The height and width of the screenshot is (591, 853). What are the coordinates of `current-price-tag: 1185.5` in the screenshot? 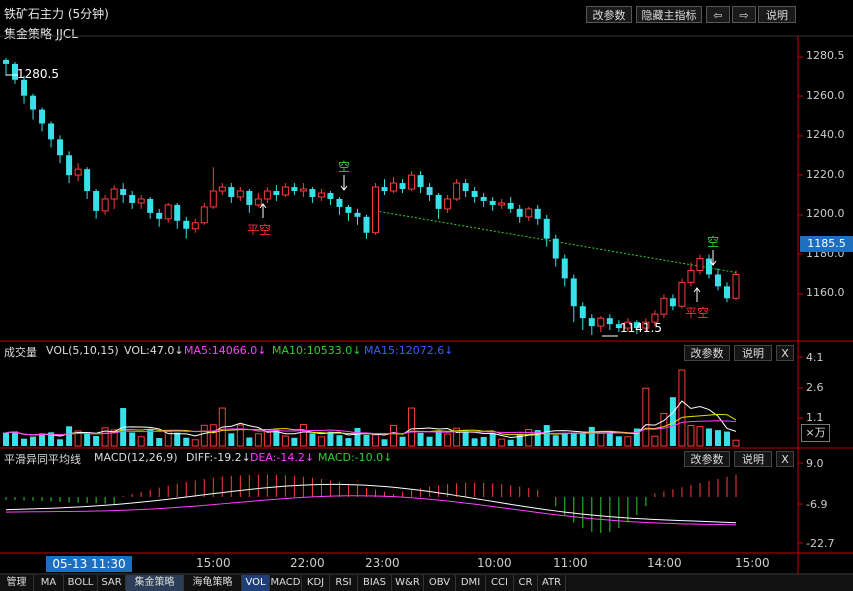 It's located at (826, 244).